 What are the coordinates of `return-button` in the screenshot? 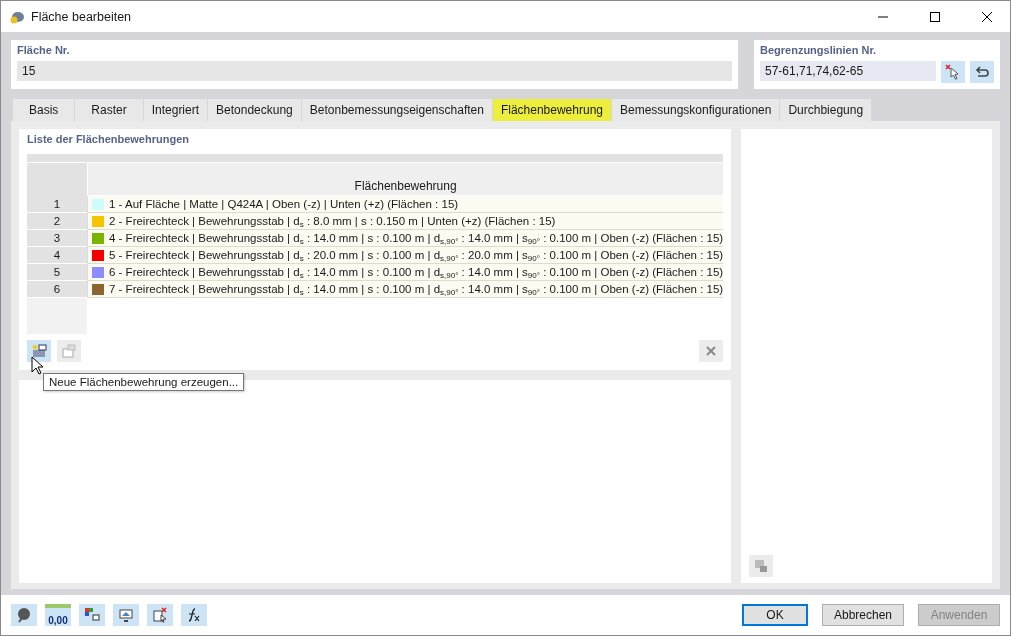 It's located at (982, 72).